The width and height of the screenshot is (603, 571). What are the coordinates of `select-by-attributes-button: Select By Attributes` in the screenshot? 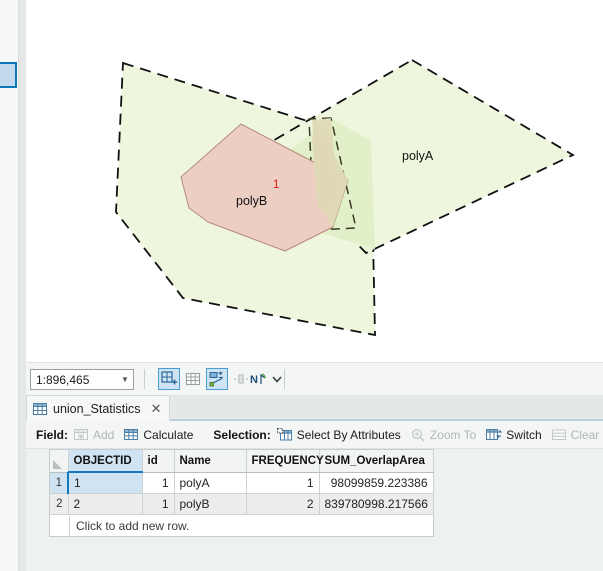 It's located at (338, 434).